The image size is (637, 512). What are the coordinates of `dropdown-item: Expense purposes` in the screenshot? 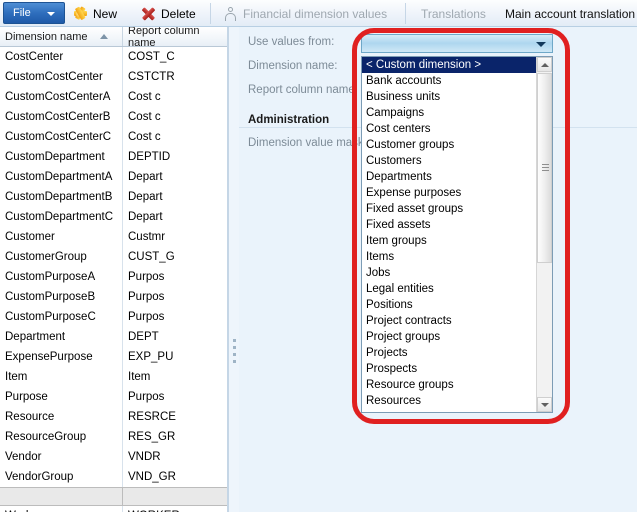 It's located at (449, 193).